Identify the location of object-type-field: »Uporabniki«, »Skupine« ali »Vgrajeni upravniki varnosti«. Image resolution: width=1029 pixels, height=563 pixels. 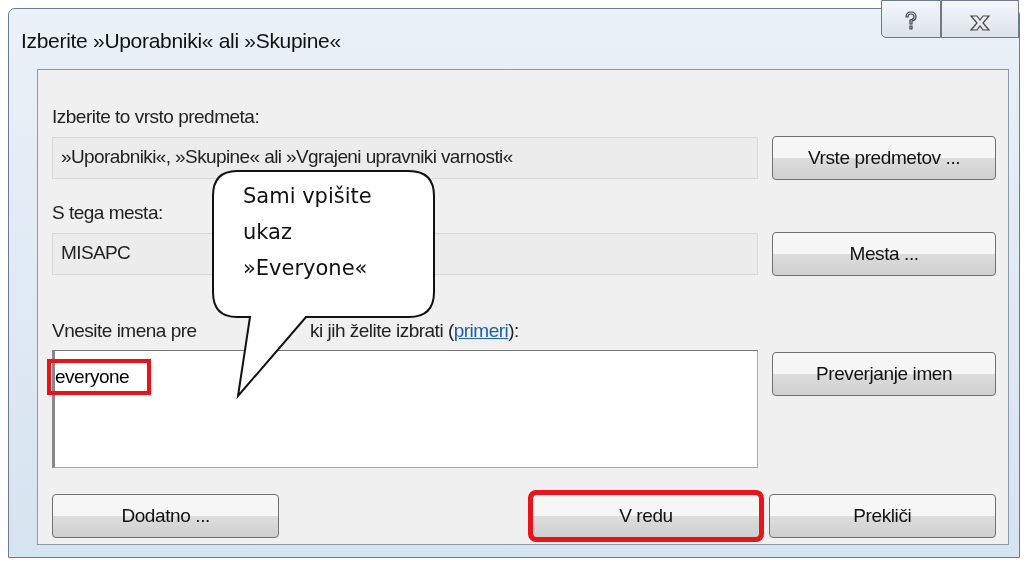
(405, 158).